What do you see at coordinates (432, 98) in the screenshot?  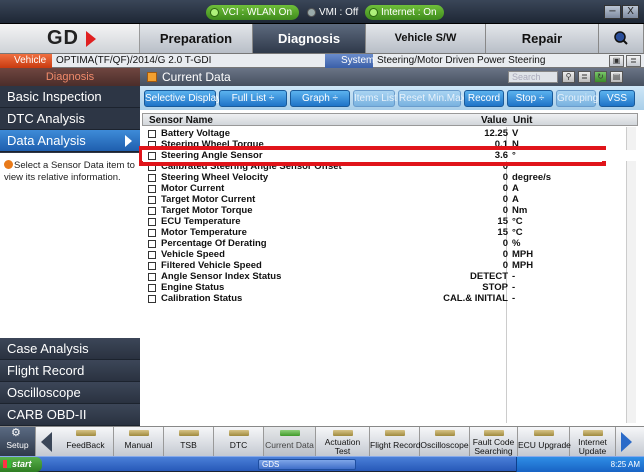 I see `reset-min-max-button: Reset Min.Max` at bounding box center [432, 98].